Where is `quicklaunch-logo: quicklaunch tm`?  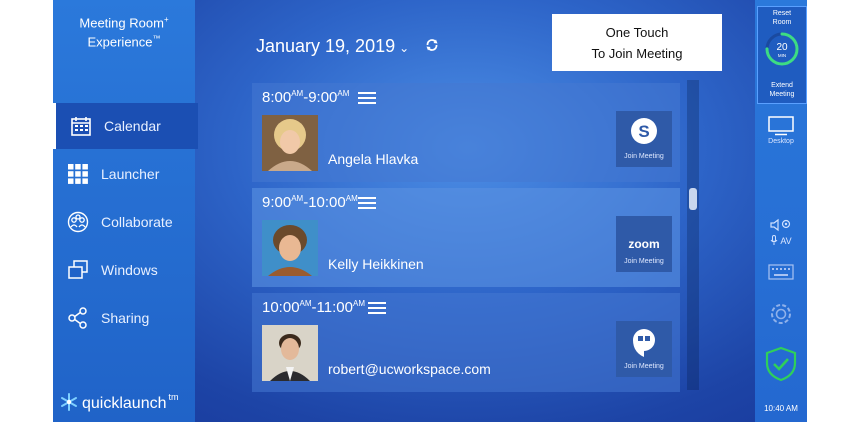
quicklaunch-logo: quicklaunch tm is located at coordinates (119, 402).